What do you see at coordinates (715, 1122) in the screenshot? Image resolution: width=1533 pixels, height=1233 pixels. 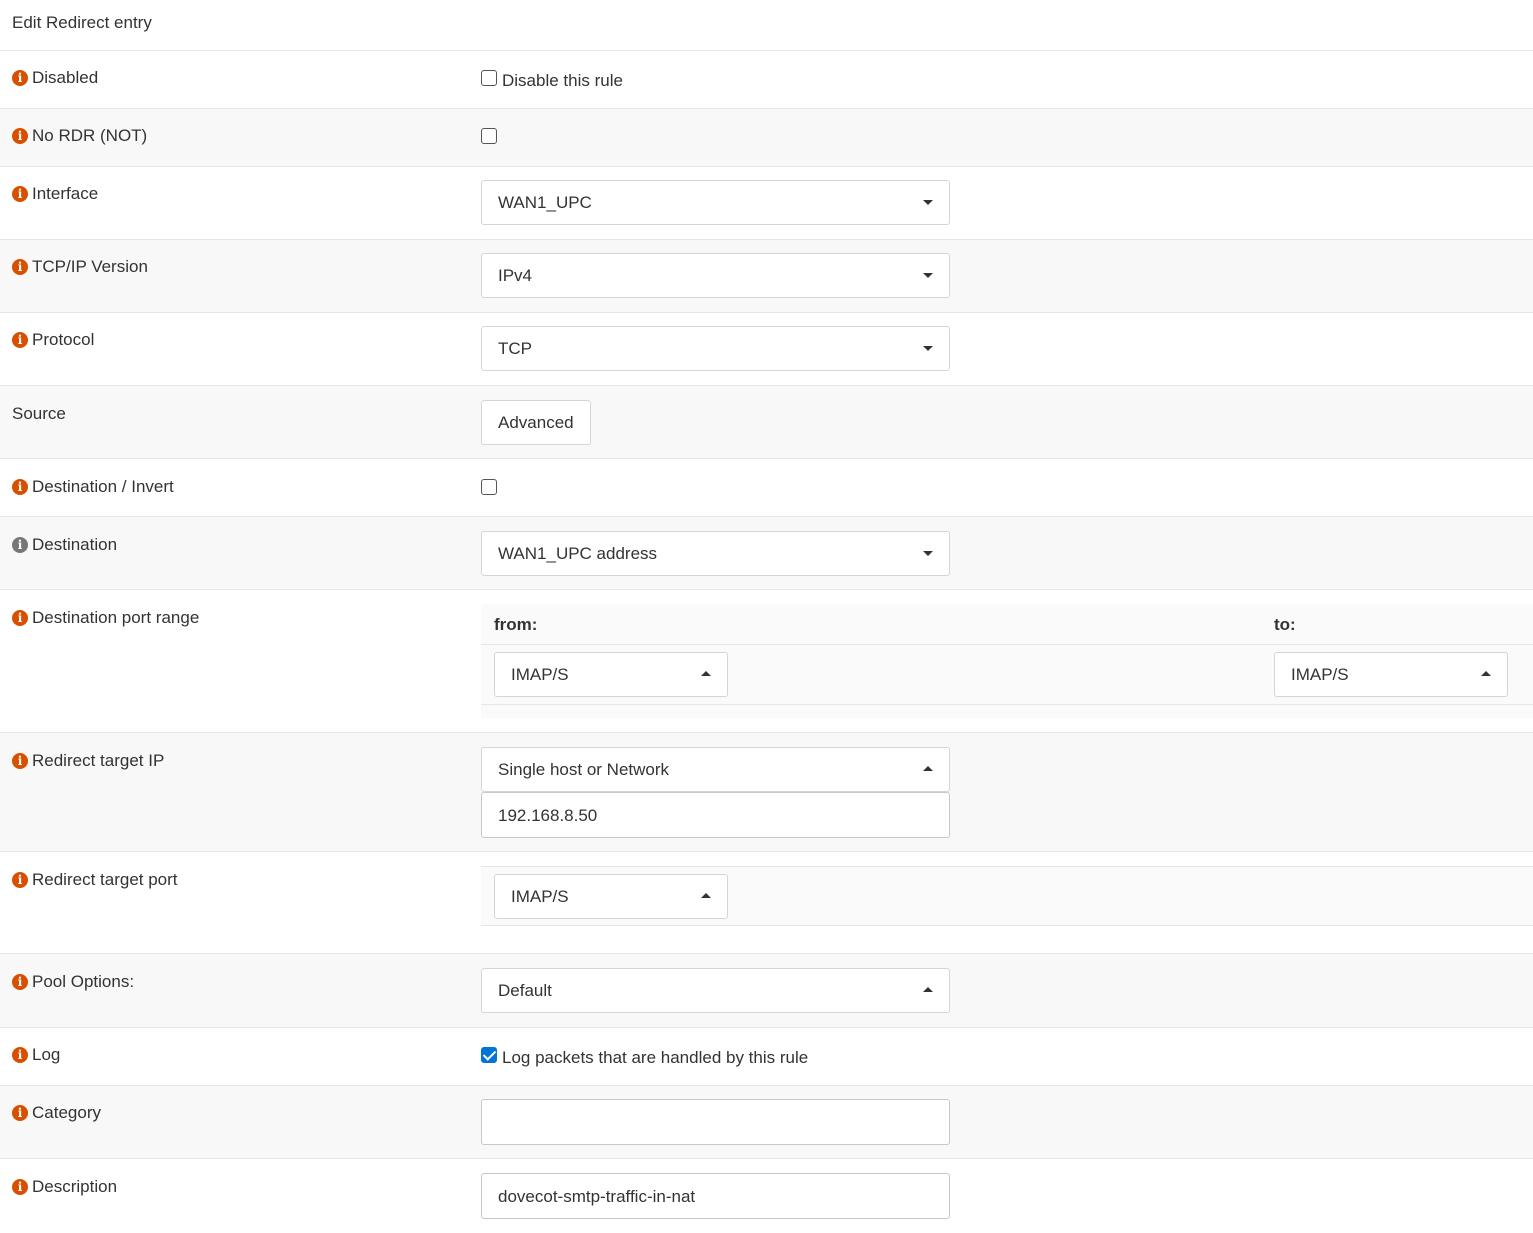 I see `category-input` at bounding box center [715, 1122].